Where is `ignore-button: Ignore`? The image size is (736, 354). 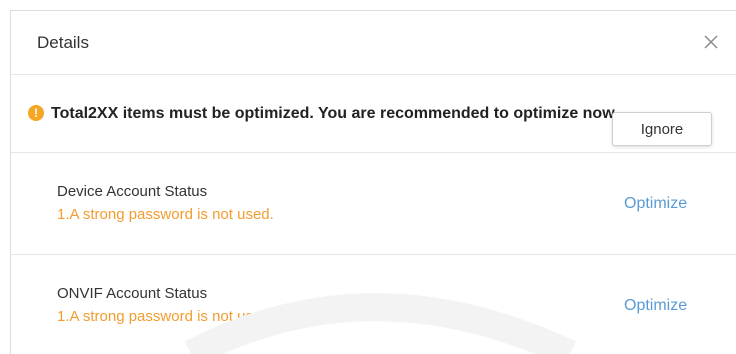 ignore-button: Ignore is located at coordinates (662, 129).